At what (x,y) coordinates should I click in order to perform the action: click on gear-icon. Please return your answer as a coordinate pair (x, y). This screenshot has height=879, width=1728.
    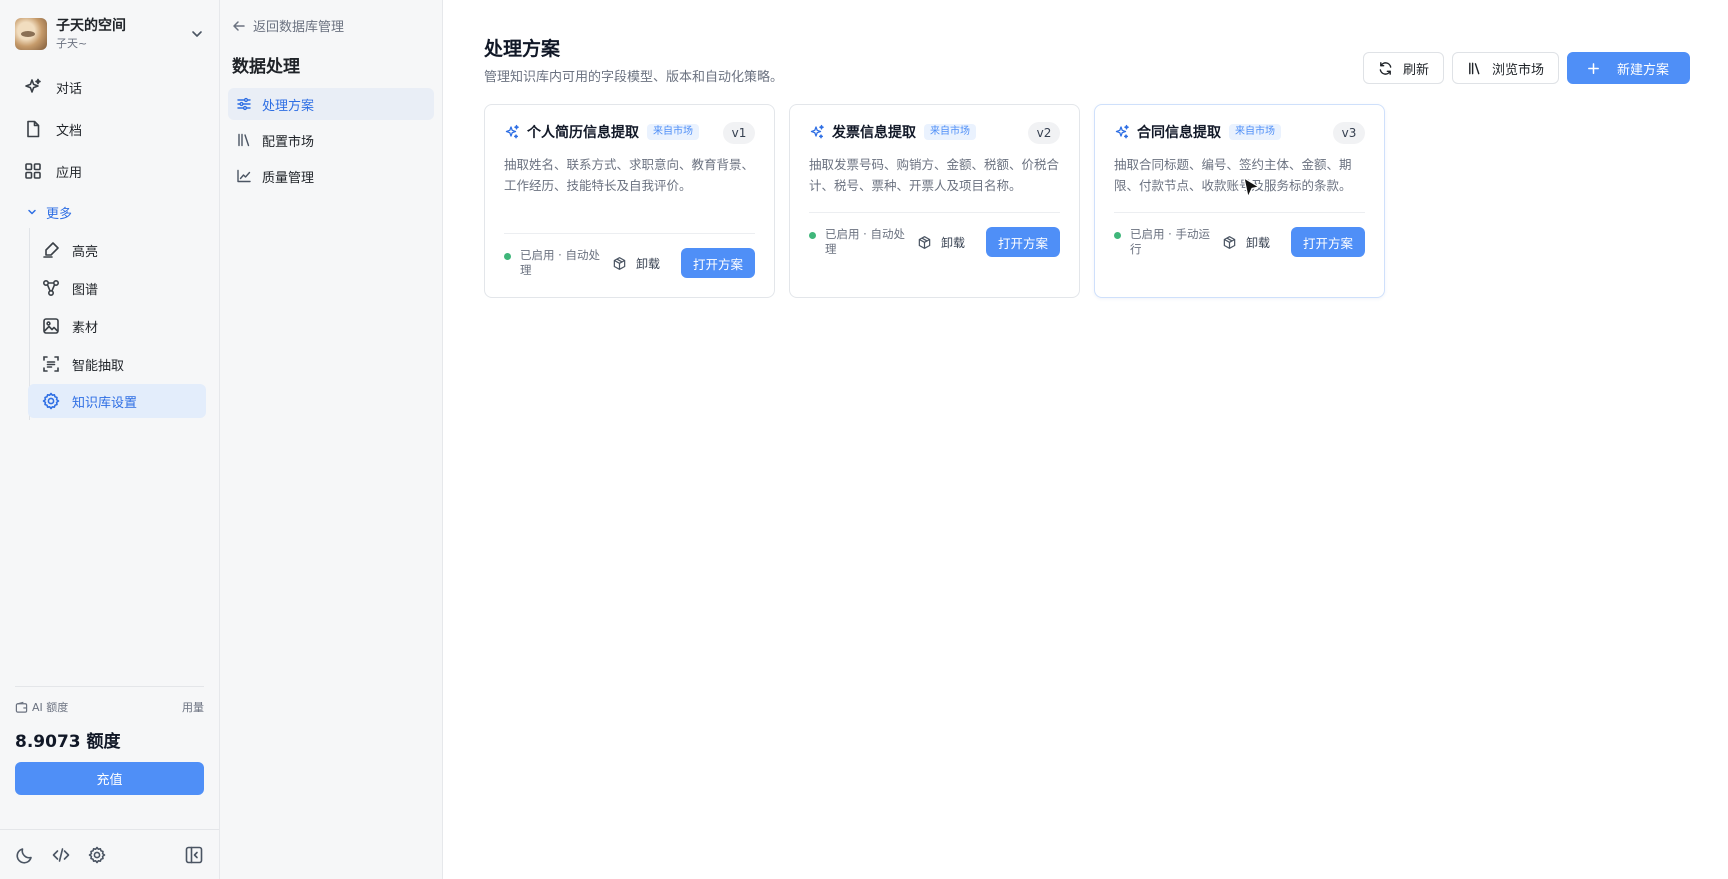
    Looking at the image, I should click on (51, 401).